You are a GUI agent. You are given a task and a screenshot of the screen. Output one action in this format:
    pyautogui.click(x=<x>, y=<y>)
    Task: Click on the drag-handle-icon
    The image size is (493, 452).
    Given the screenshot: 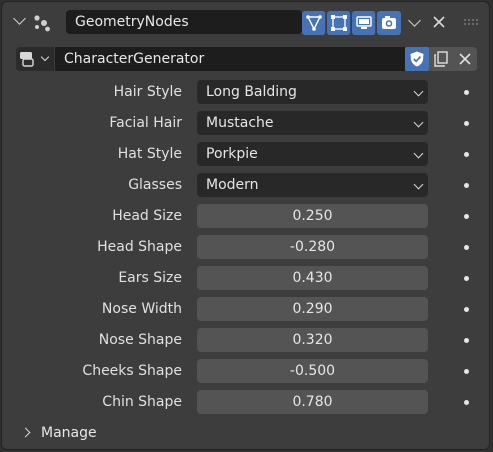 What is the action you would take?
    pyautogui.click(x=471, y=22)
    